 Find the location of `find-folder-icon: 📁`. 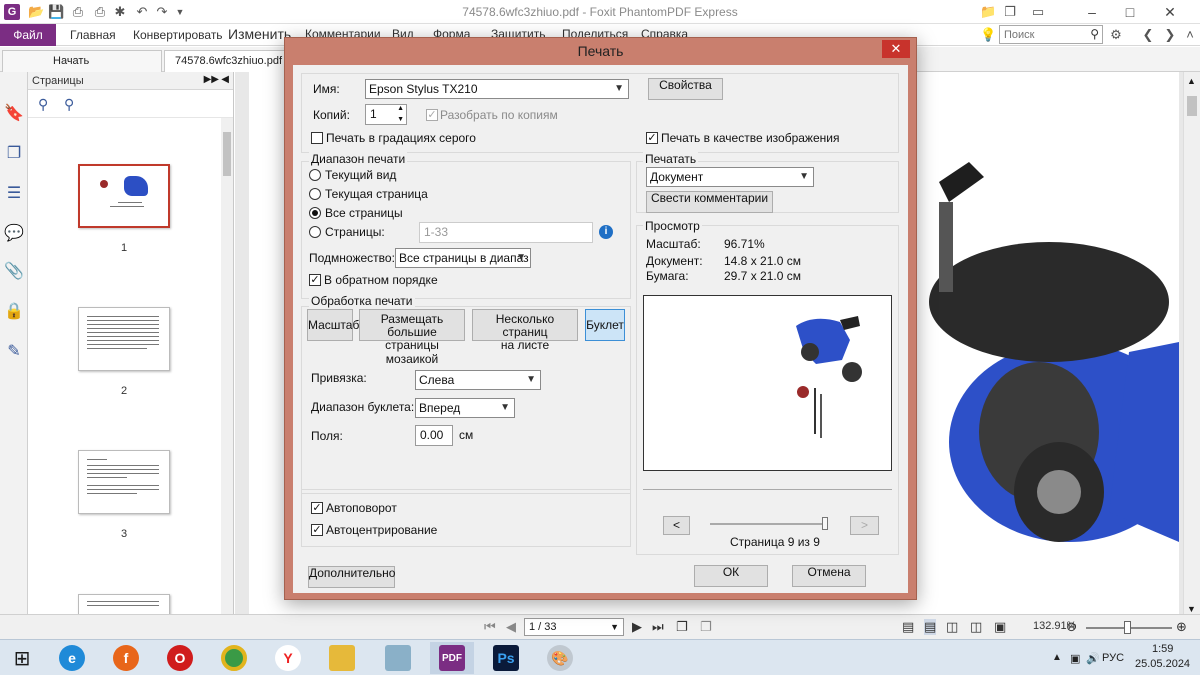

find-folder-icon: 📁 is located at coordinates (988, 12).